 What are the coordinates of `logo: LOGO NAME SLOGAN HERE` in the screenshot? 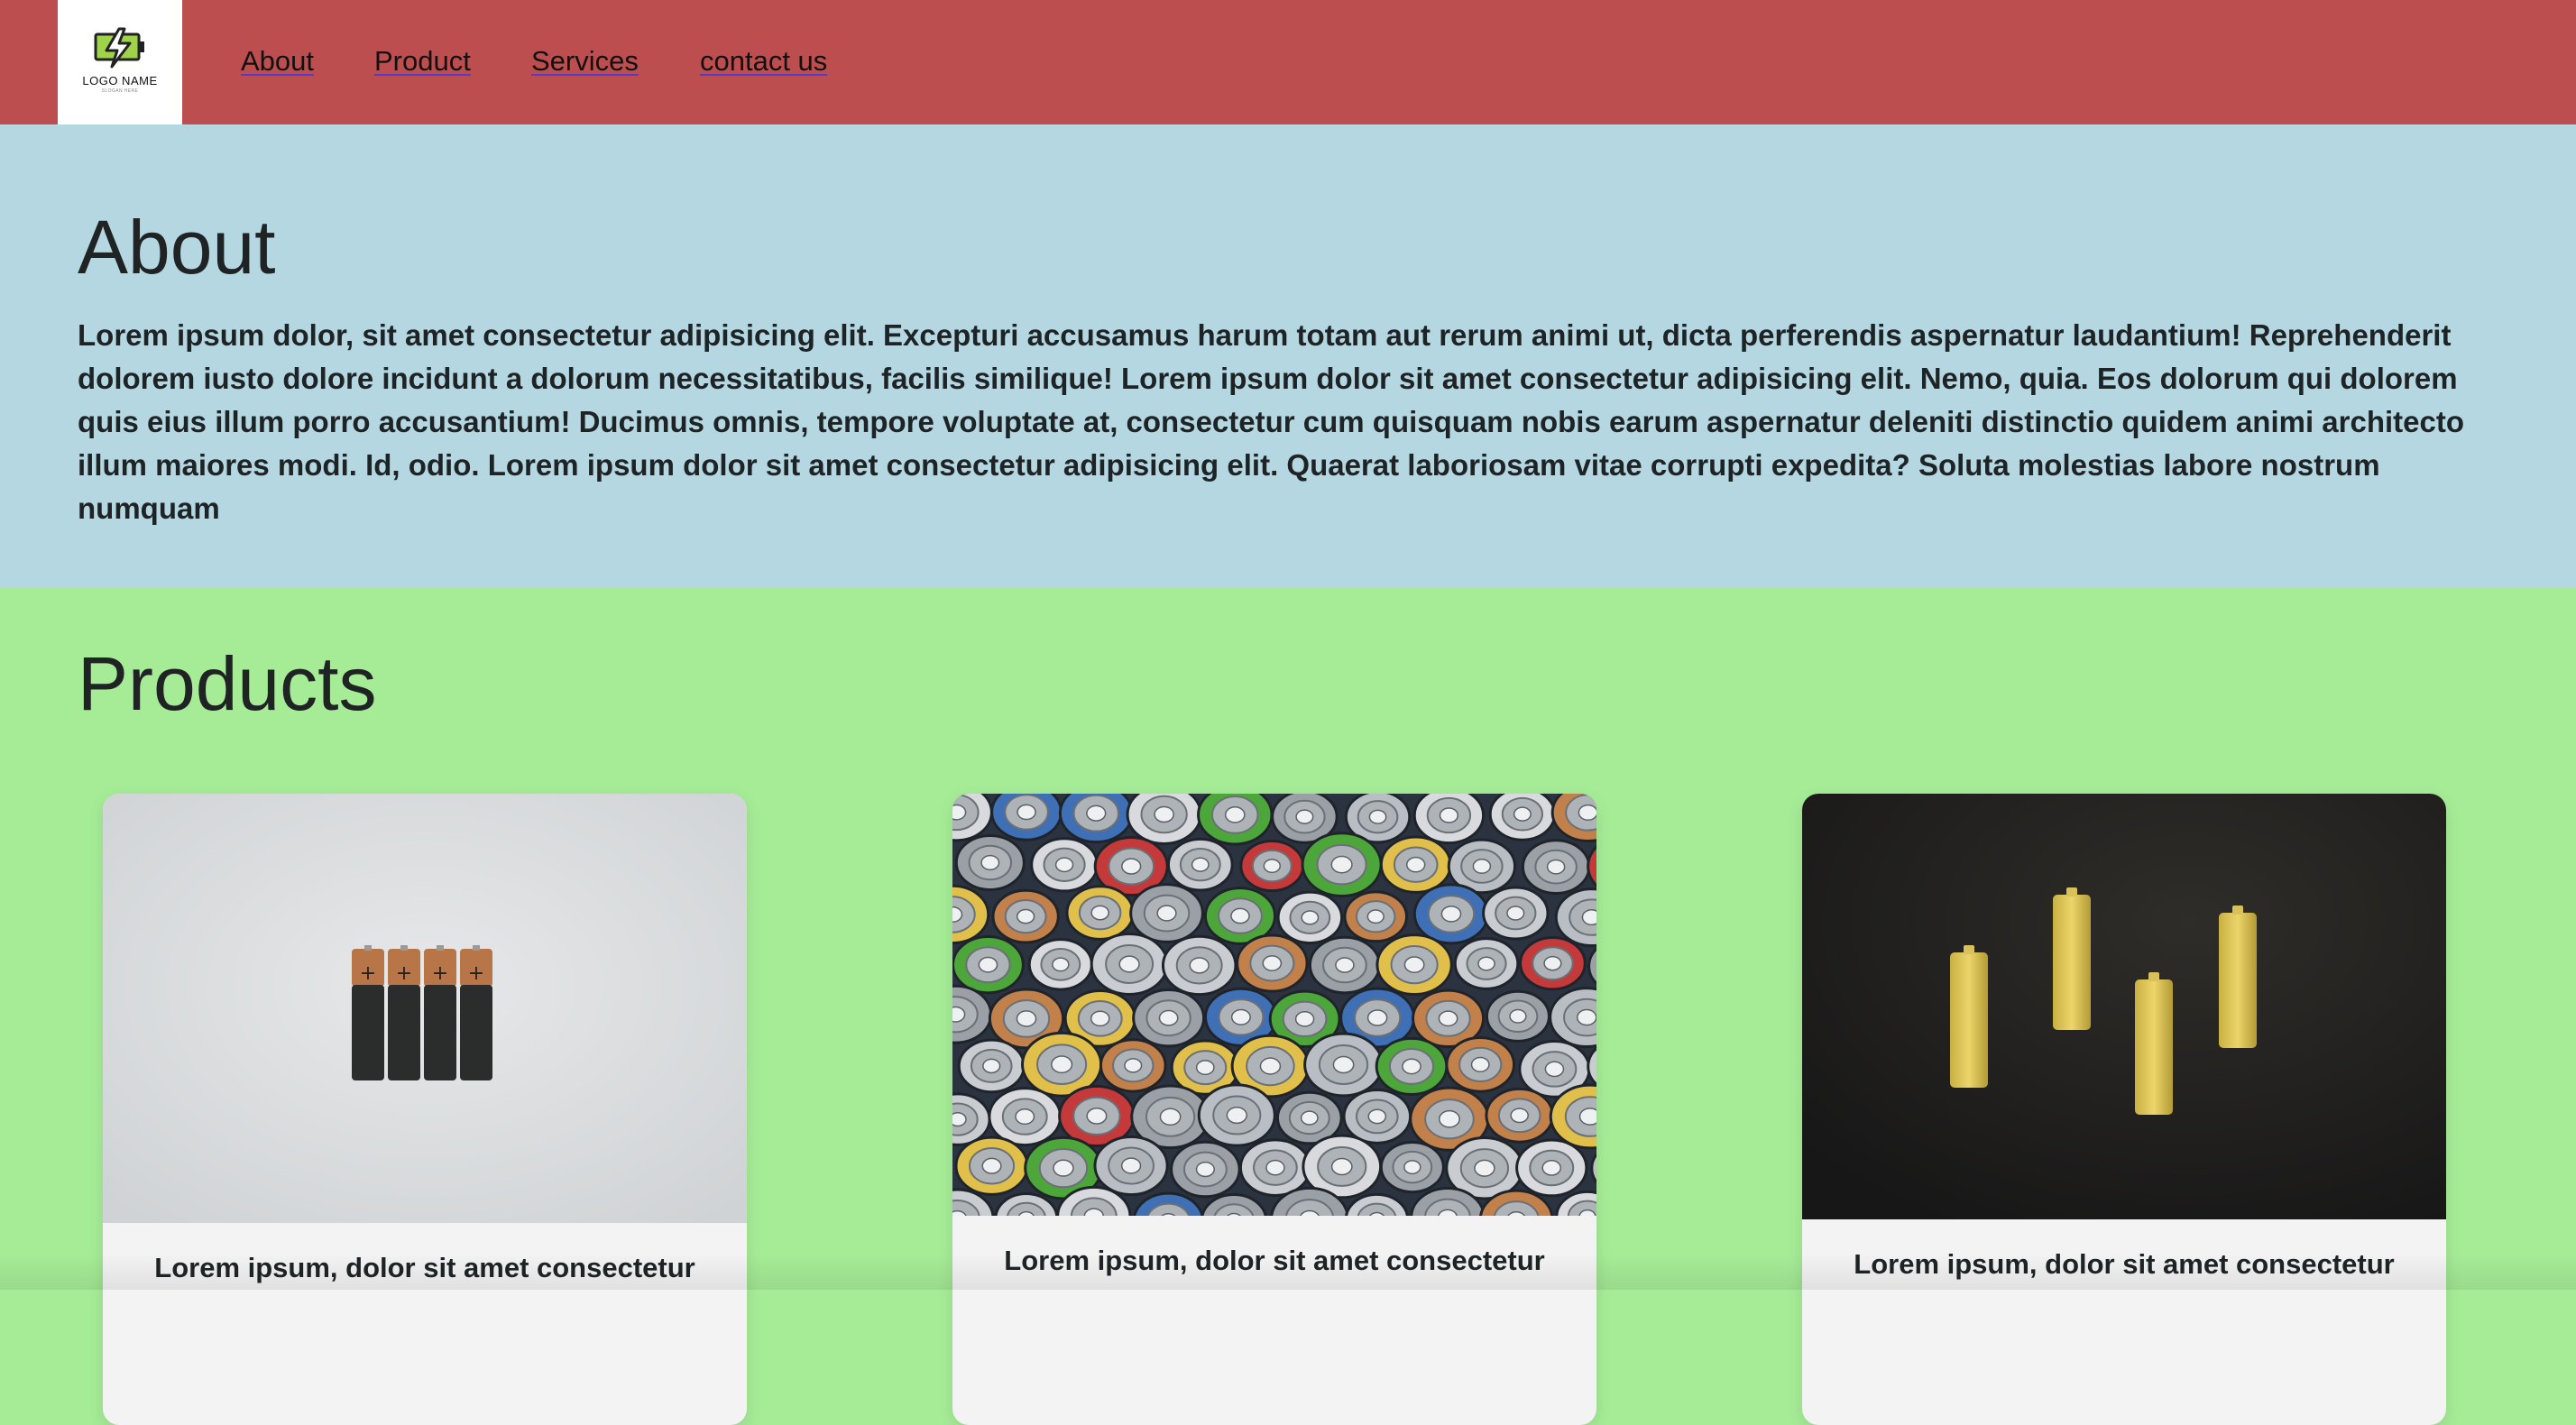 It's located at (120, 62).